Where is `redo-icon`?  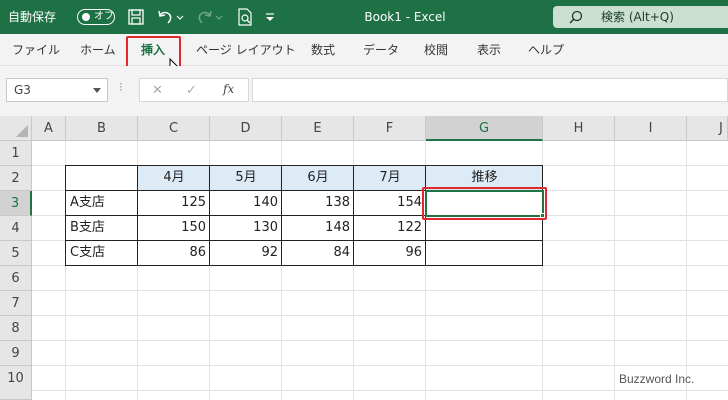
redo-icon is located at coordinates (205, 17).